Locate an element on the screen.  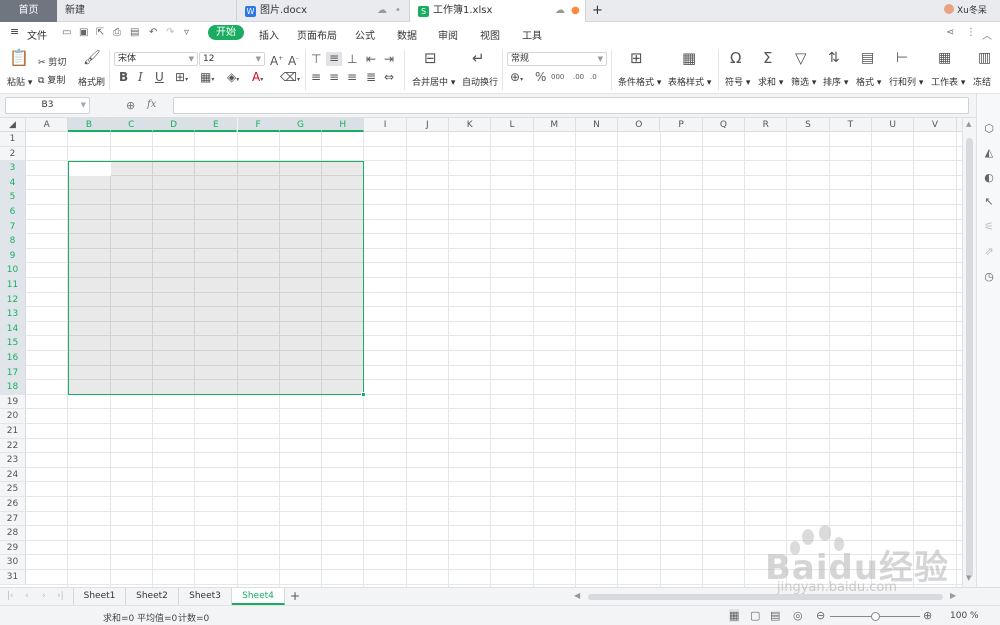
symbol-icon: Ω is located at coordinates (735, 58).